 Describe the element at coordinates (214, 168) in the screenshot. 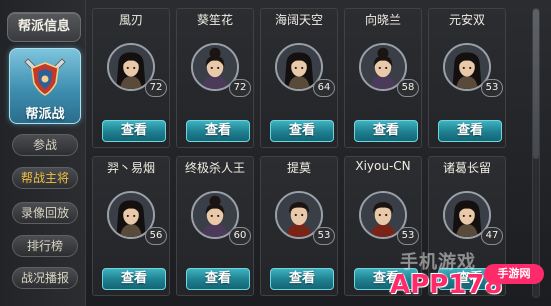

I see `player-name: 终极杀人王` at that location.